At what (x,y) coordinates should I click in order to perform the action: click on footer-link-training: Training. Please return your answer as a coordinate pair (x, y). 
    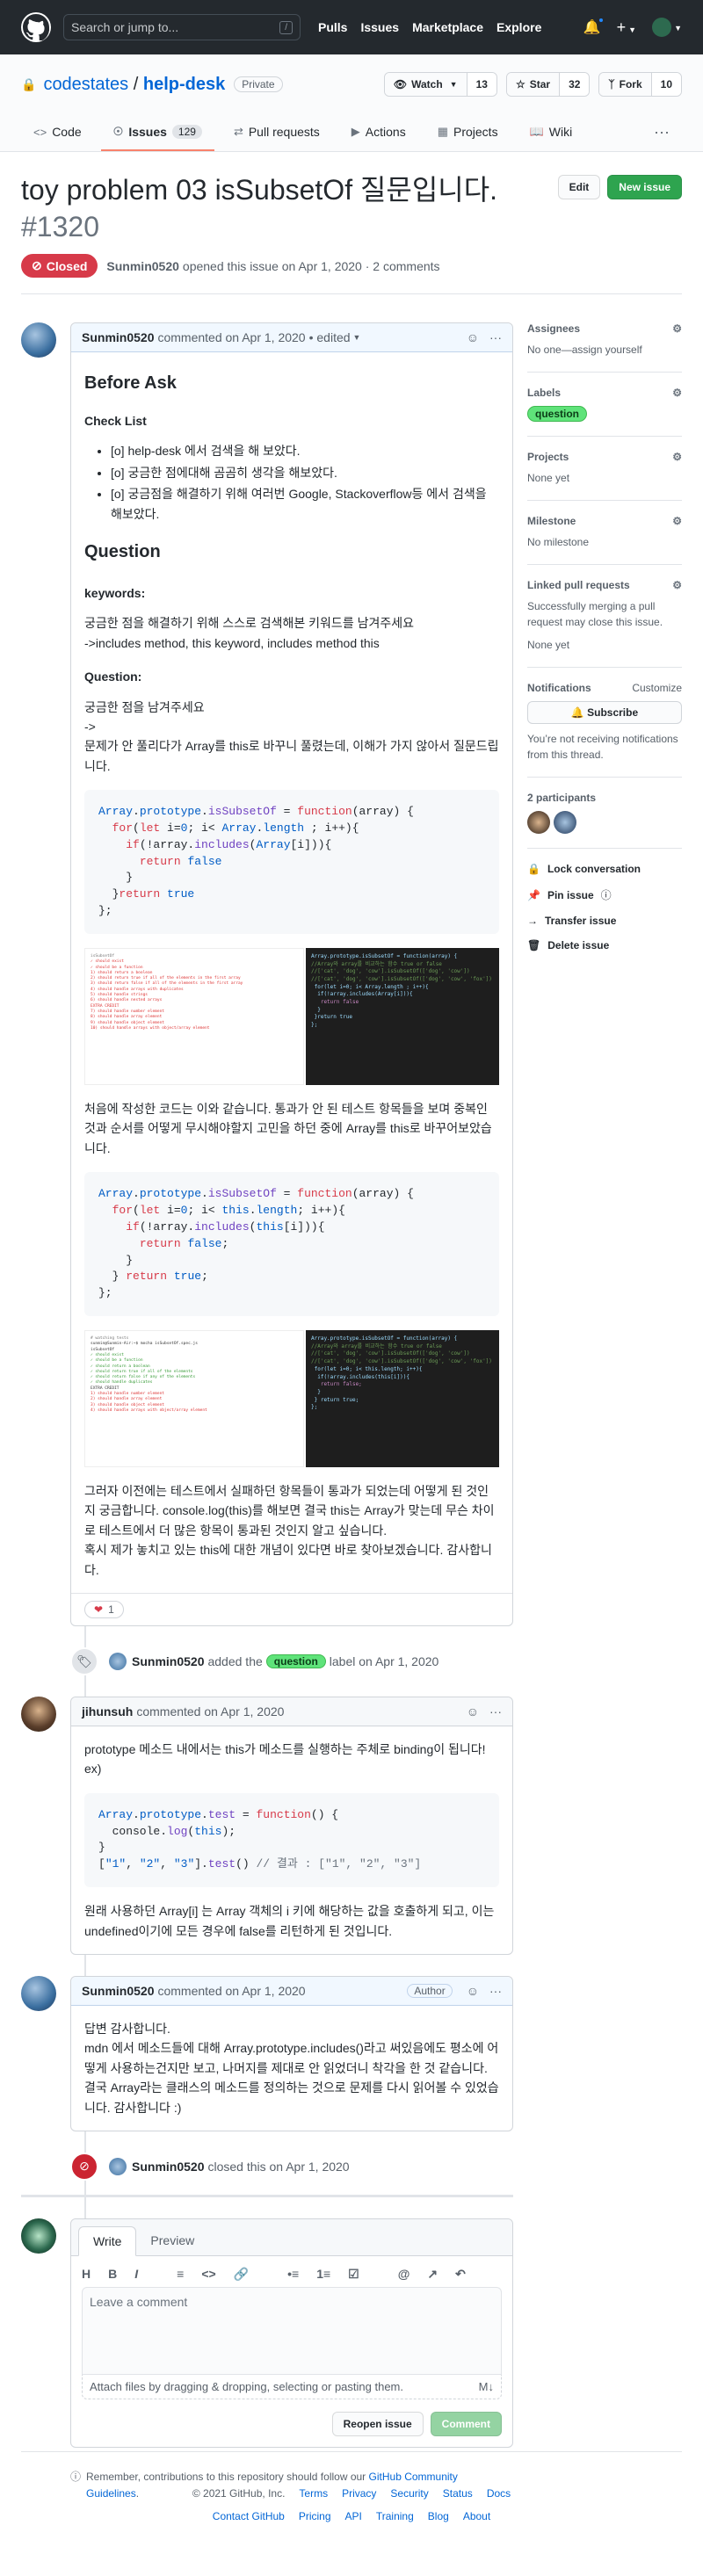
    Looking at the image, I should click on (395, 2516).